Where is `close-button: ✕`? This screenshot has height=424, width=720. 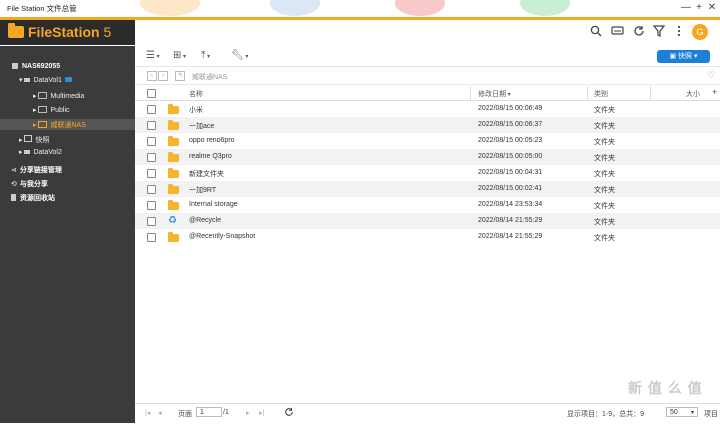
close-button: ✕ is located at coordinates (712, 8).